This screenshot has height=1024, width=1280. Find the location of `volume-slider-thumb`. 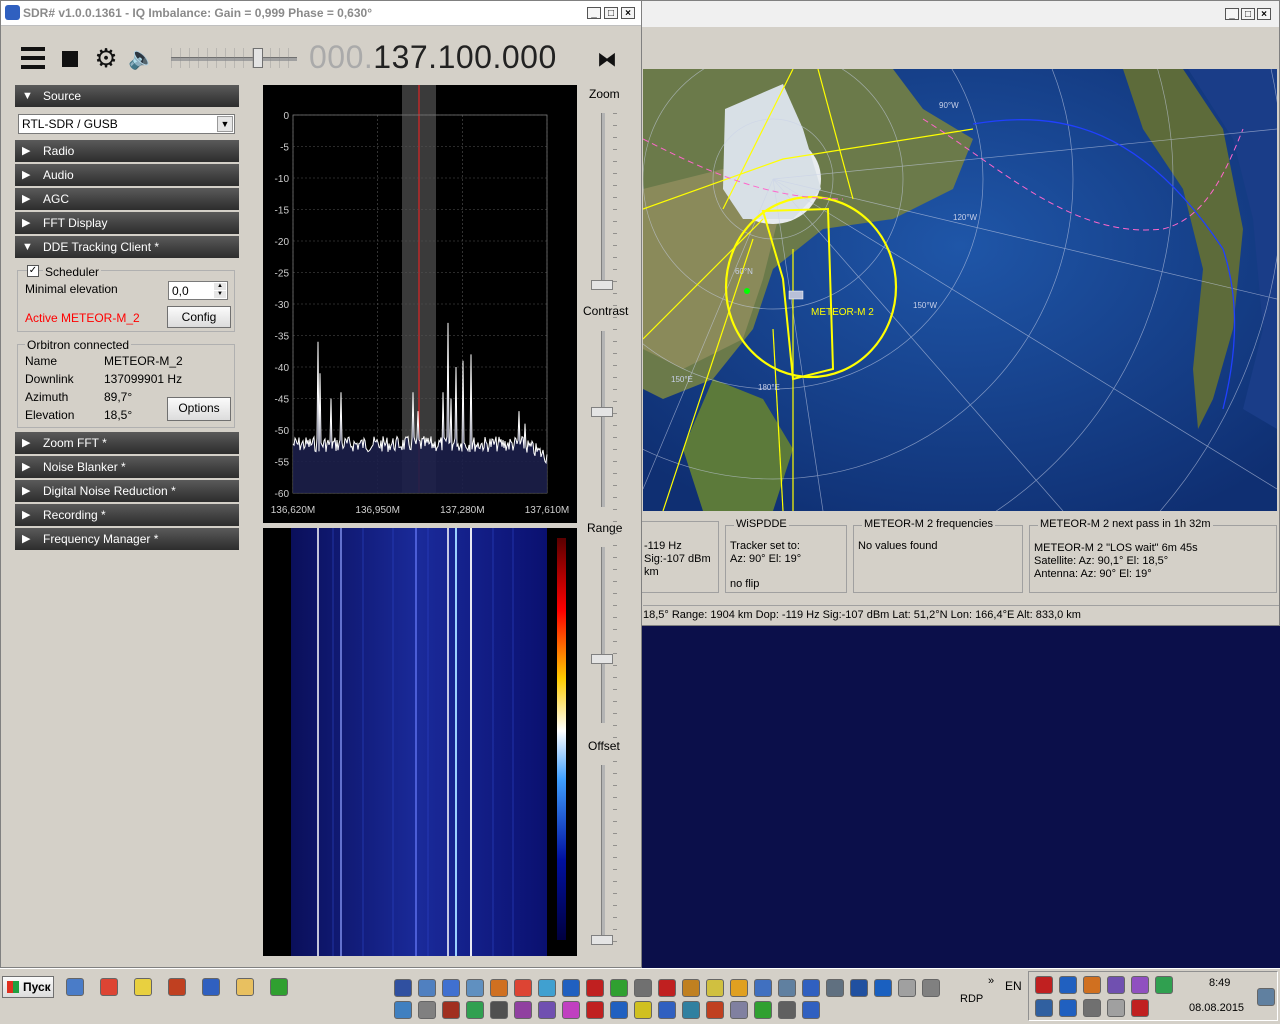

volume-slider-thumb is located at coordinates (258, 58).